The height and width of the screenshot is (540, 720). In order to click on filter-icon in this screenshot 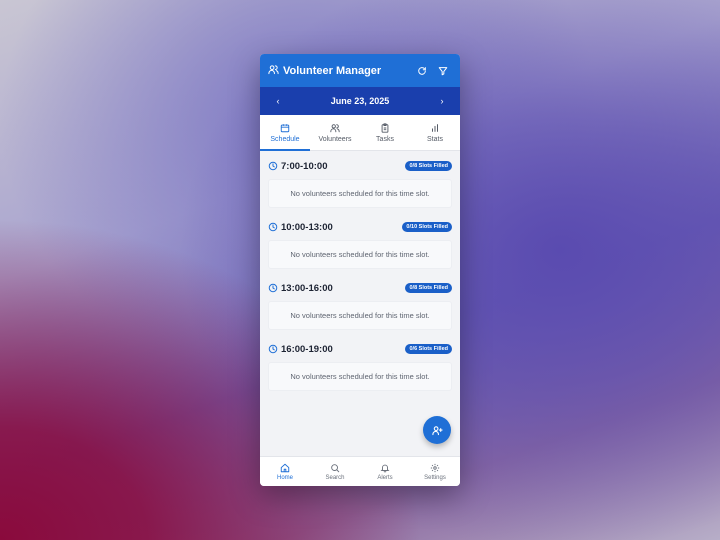, I will do `click(443, 70)`.